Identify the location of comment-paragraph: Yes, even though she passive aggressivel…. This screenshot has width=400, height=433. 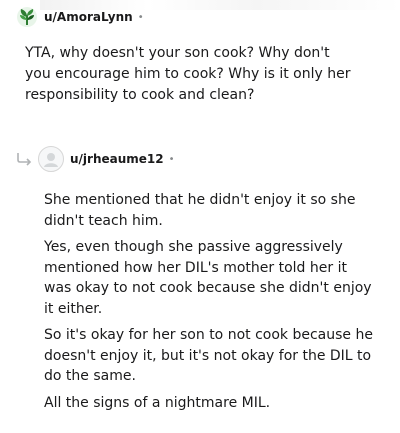
(208, 278).